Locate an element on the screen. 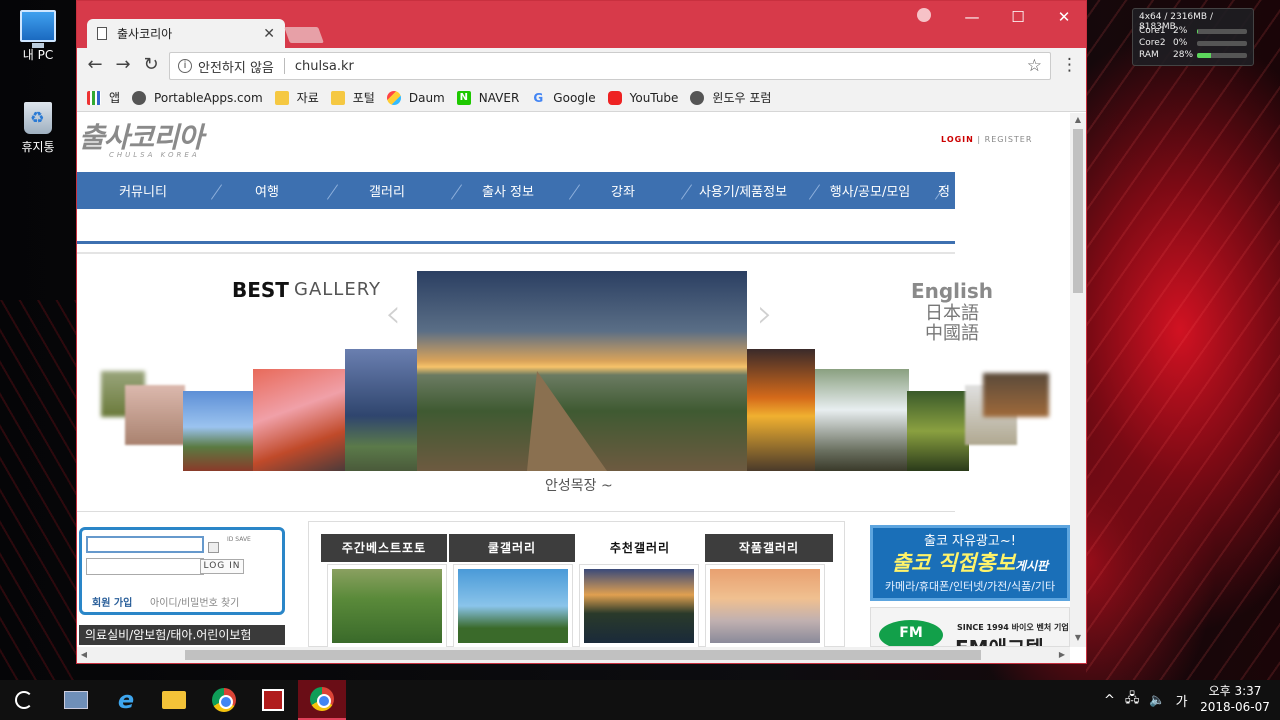 The width and height of the screenshot is (1280, 720). chrome-icon is located at coordinates (224, 700).